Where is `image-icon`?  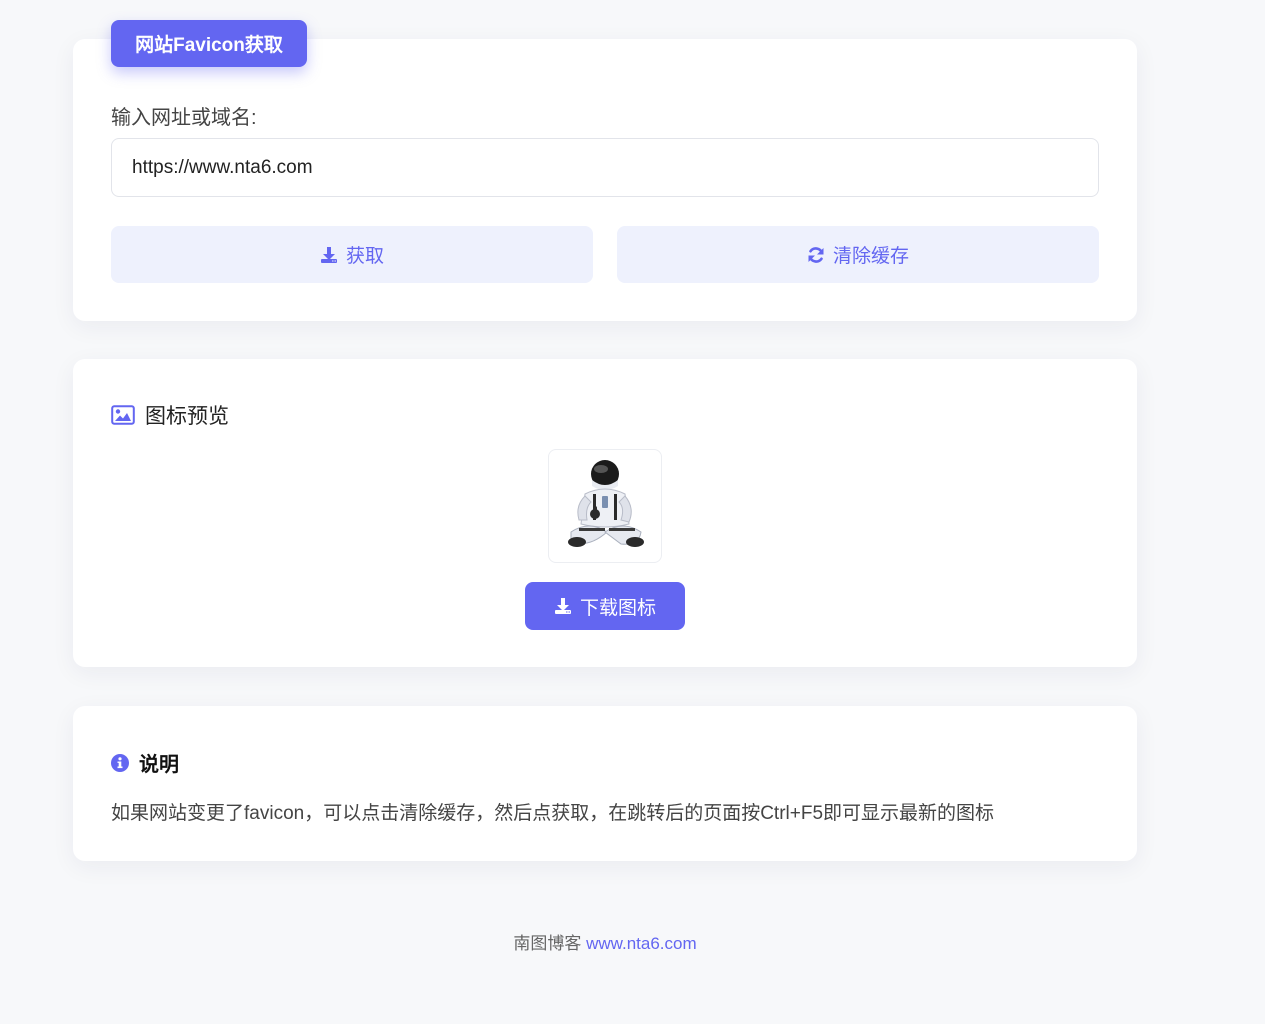
image-icon is located at coordinates (123, 415).